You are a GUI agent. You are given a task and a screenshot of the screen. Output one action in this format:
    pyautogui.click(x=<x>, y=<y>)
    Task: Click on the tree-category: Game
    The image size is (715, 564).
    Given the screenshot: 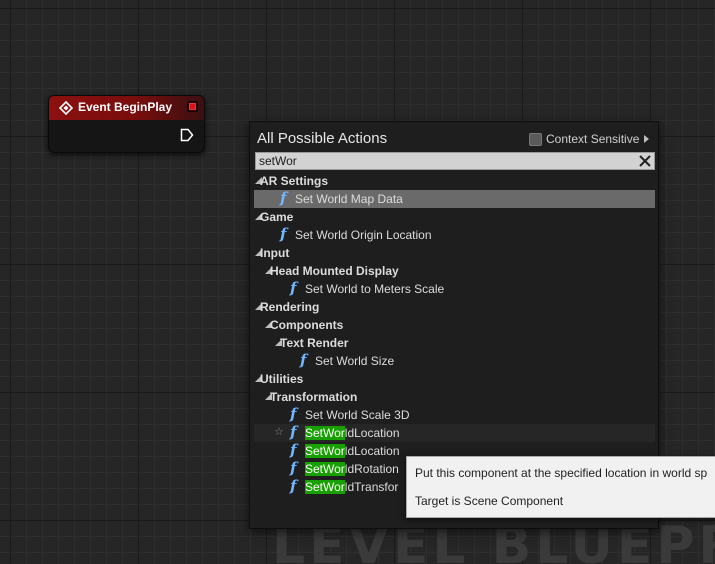 What is the action you would take?
    pyautogui.click(x=454, y=217)
    